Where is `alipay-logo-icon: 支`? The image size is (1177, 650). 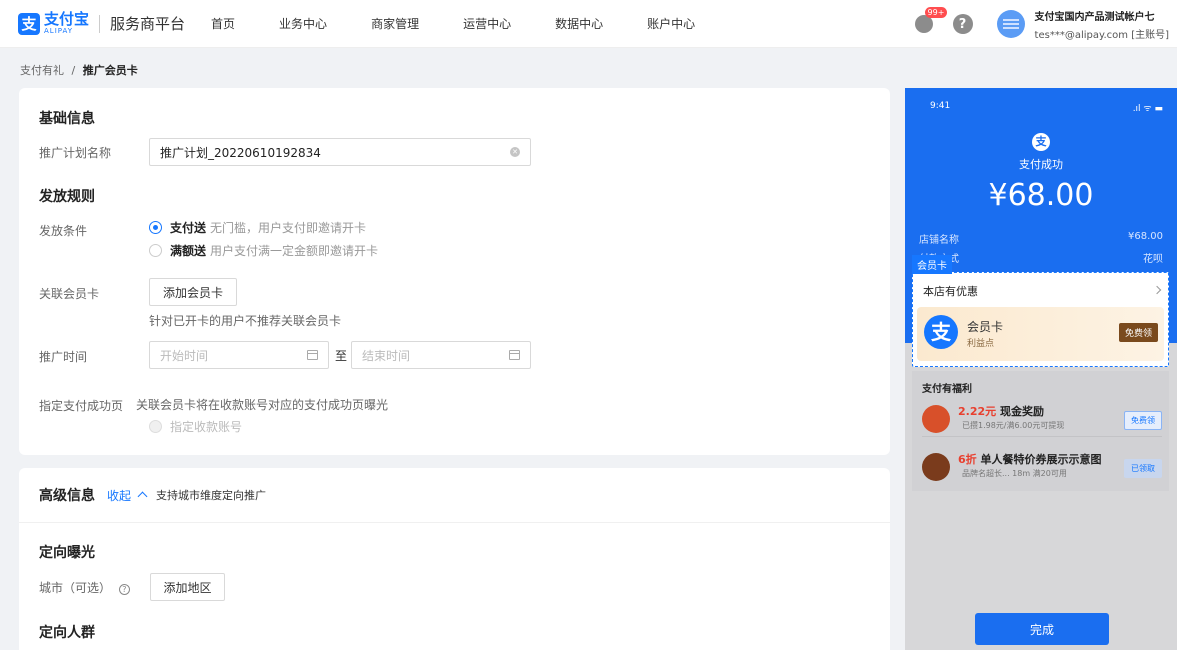
alipay-logo-icon: 支 is located at coordinates (29, 23).